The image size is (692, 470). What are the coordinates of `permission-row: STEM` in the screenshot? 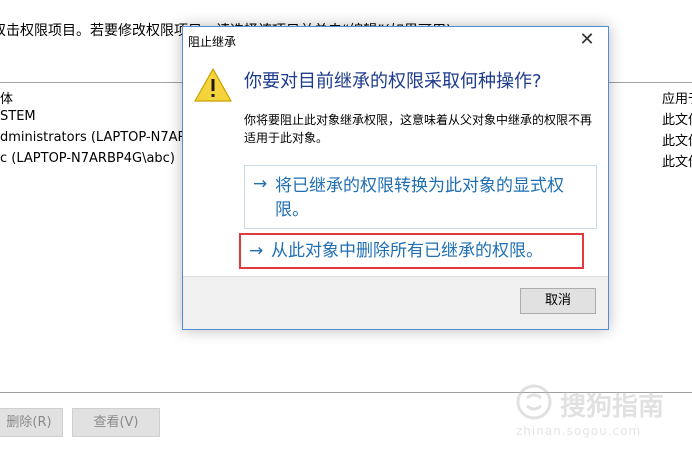 It's located at (18, 116).